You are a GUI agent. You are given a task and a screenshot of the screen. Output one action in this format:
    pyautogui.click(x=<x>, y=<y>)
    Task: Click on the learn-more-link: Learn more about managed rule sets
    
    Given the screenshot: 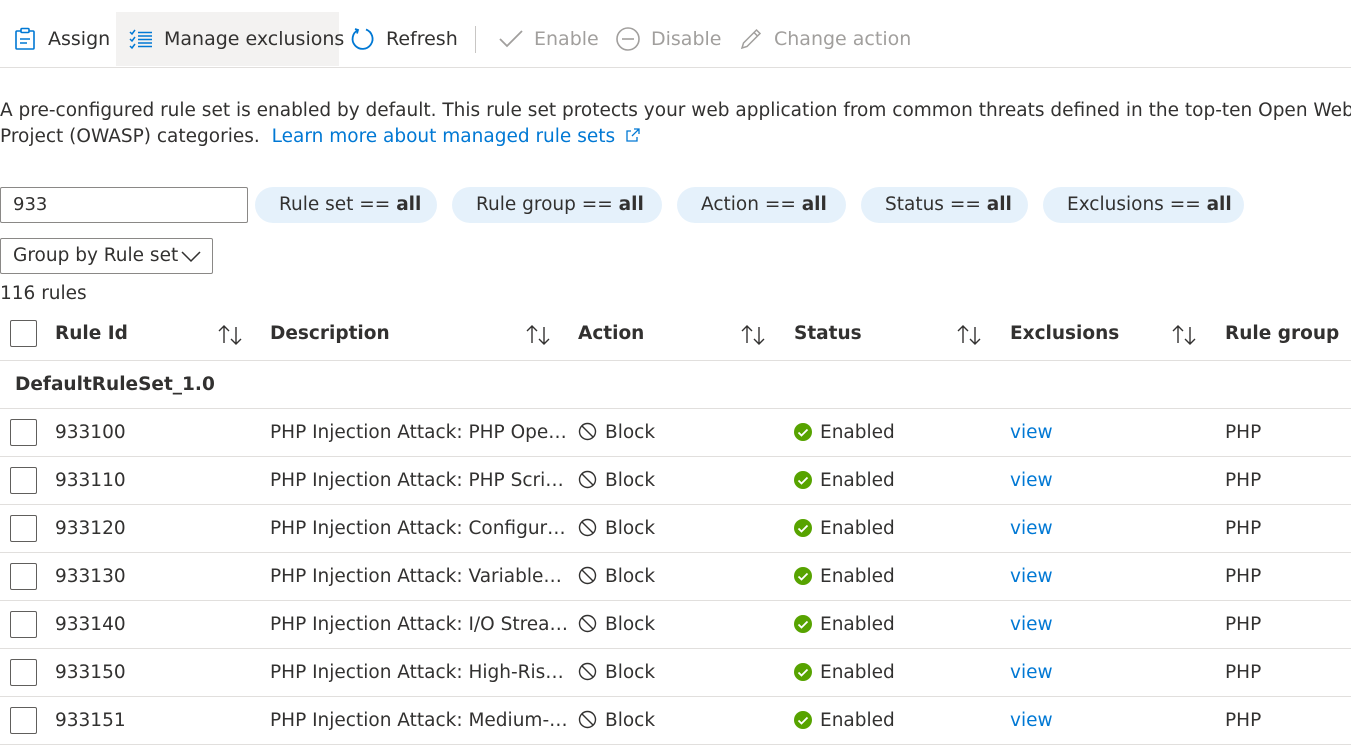 What is the action you would take?
    pyautogui.click(x=456, y=136)
    